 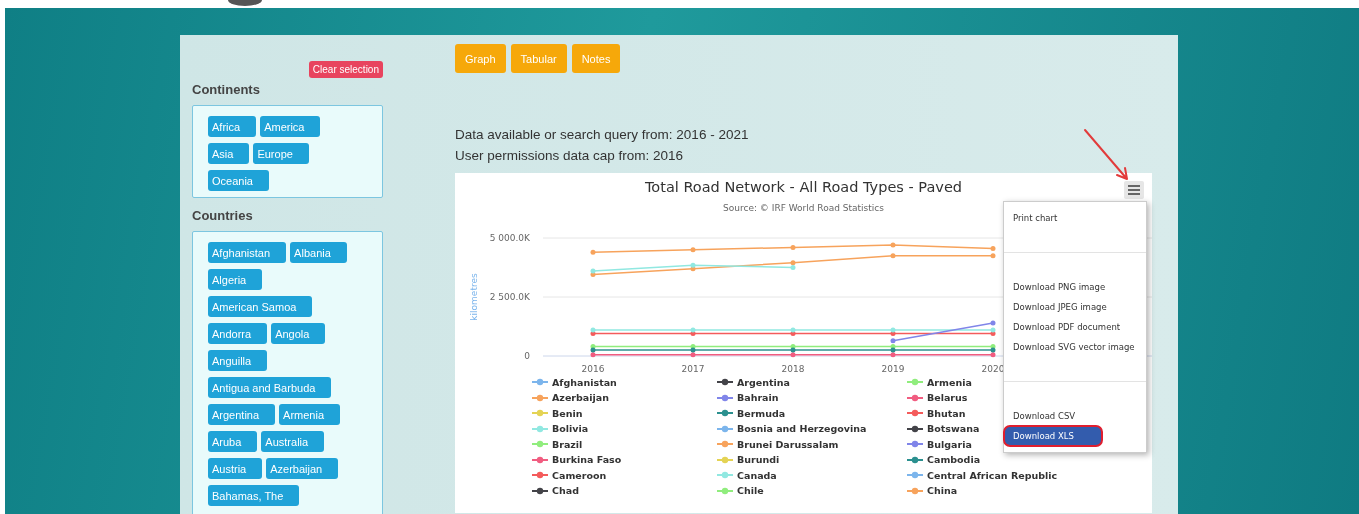 What do you see at coordinates (570, 429) in the screenshot?
I see `legend-label: Bolivia` at bounding box center [570, 429].